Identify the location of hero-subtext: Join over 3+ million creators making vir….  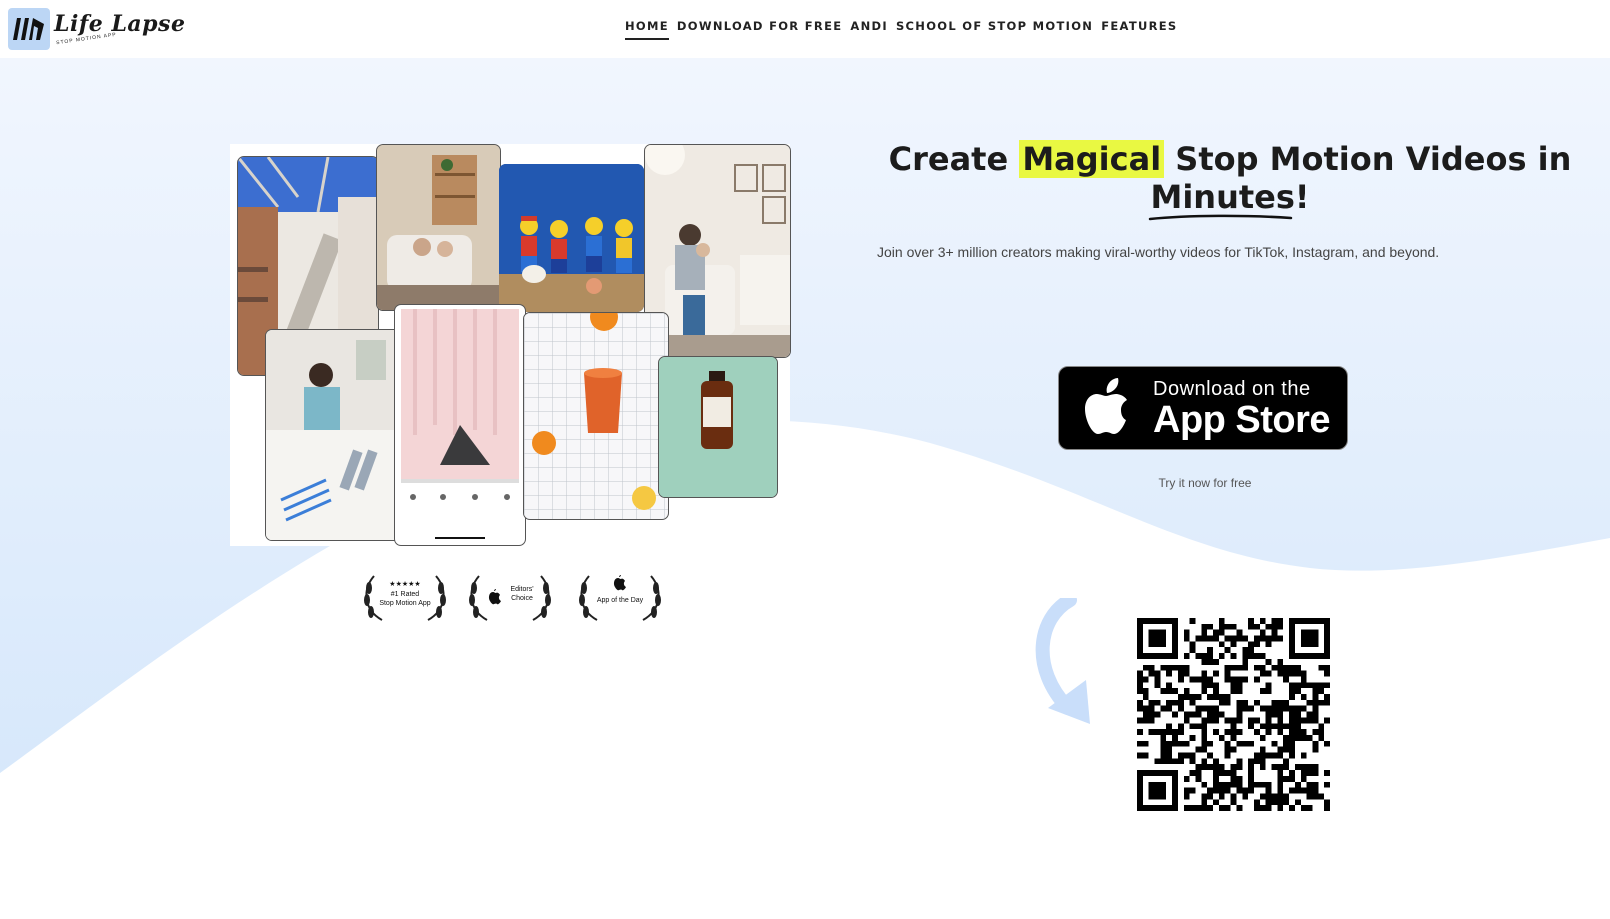
(1158, 252).